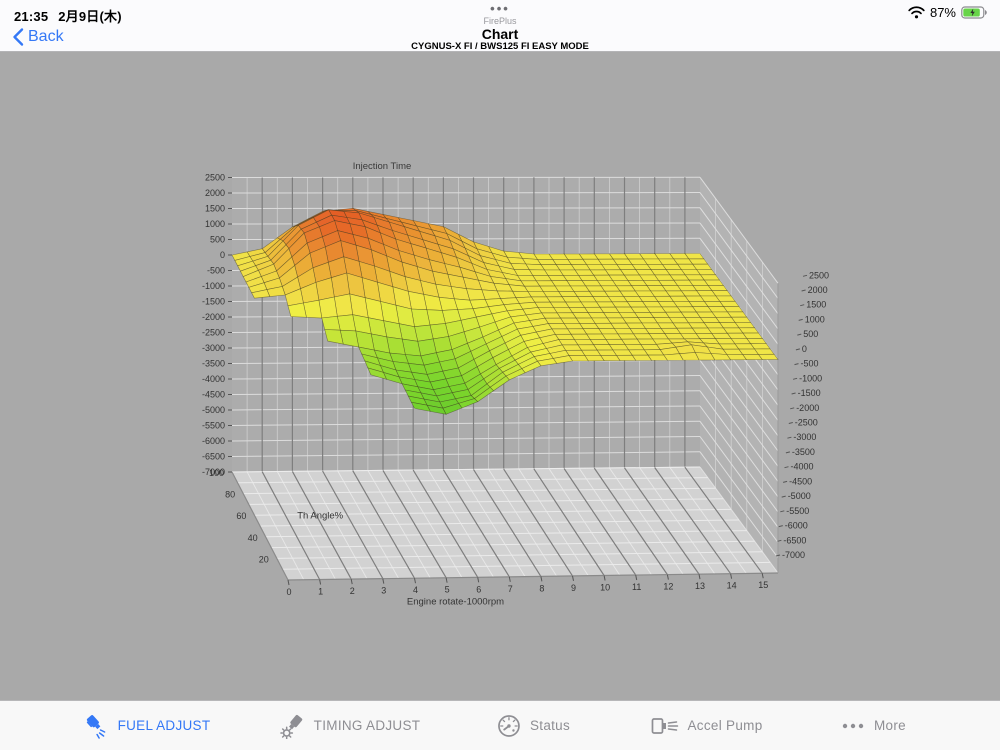 The width and height of the screenshot is (1000, 750). What do you see at coordinates (382, 166) in the screenshot?
I see `svg-text: Injection Time` at bounding box center [382, 166].